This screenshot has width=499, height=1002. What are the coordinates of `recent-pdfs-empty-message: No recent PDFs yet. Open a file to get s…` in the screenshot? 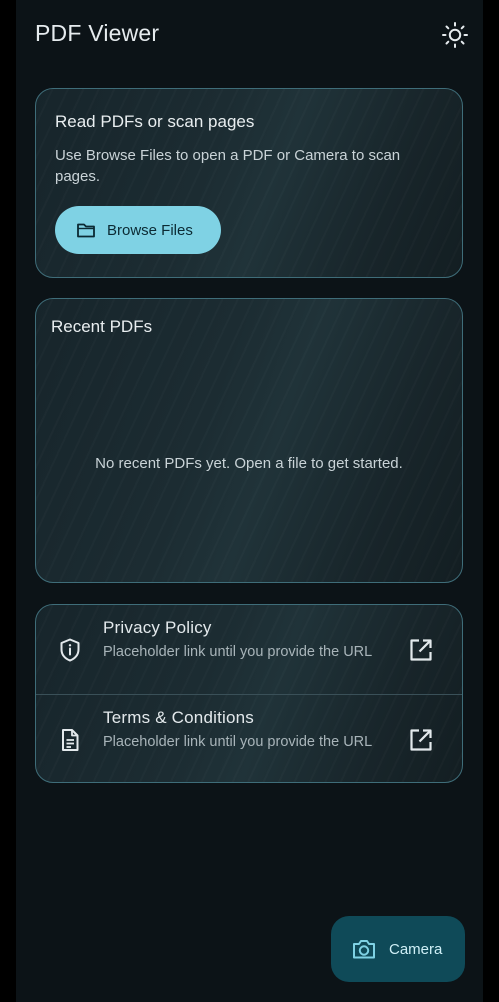 It's located at (249, 463).